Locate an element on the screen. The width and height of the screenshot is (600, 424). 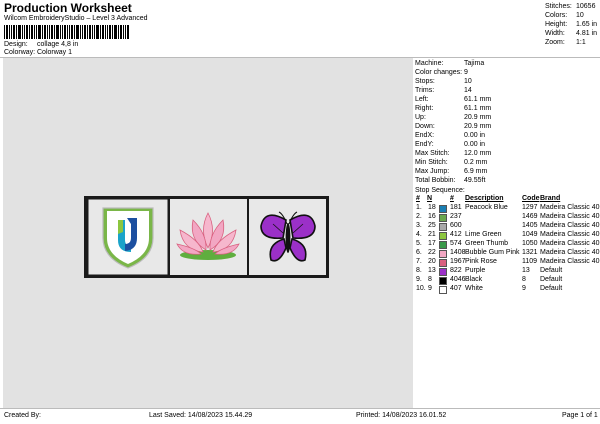
stop-row-num: 7. is located at coordinates (419, 261).